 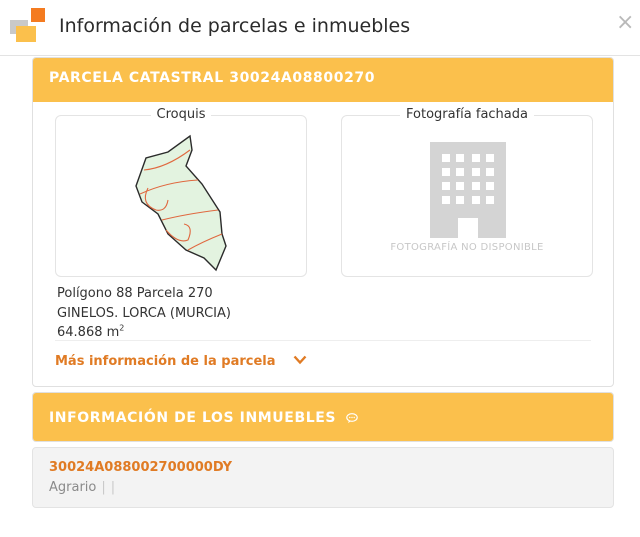 I want to click on photo-label: Fotografía fachada, so click(x=467, y=114).